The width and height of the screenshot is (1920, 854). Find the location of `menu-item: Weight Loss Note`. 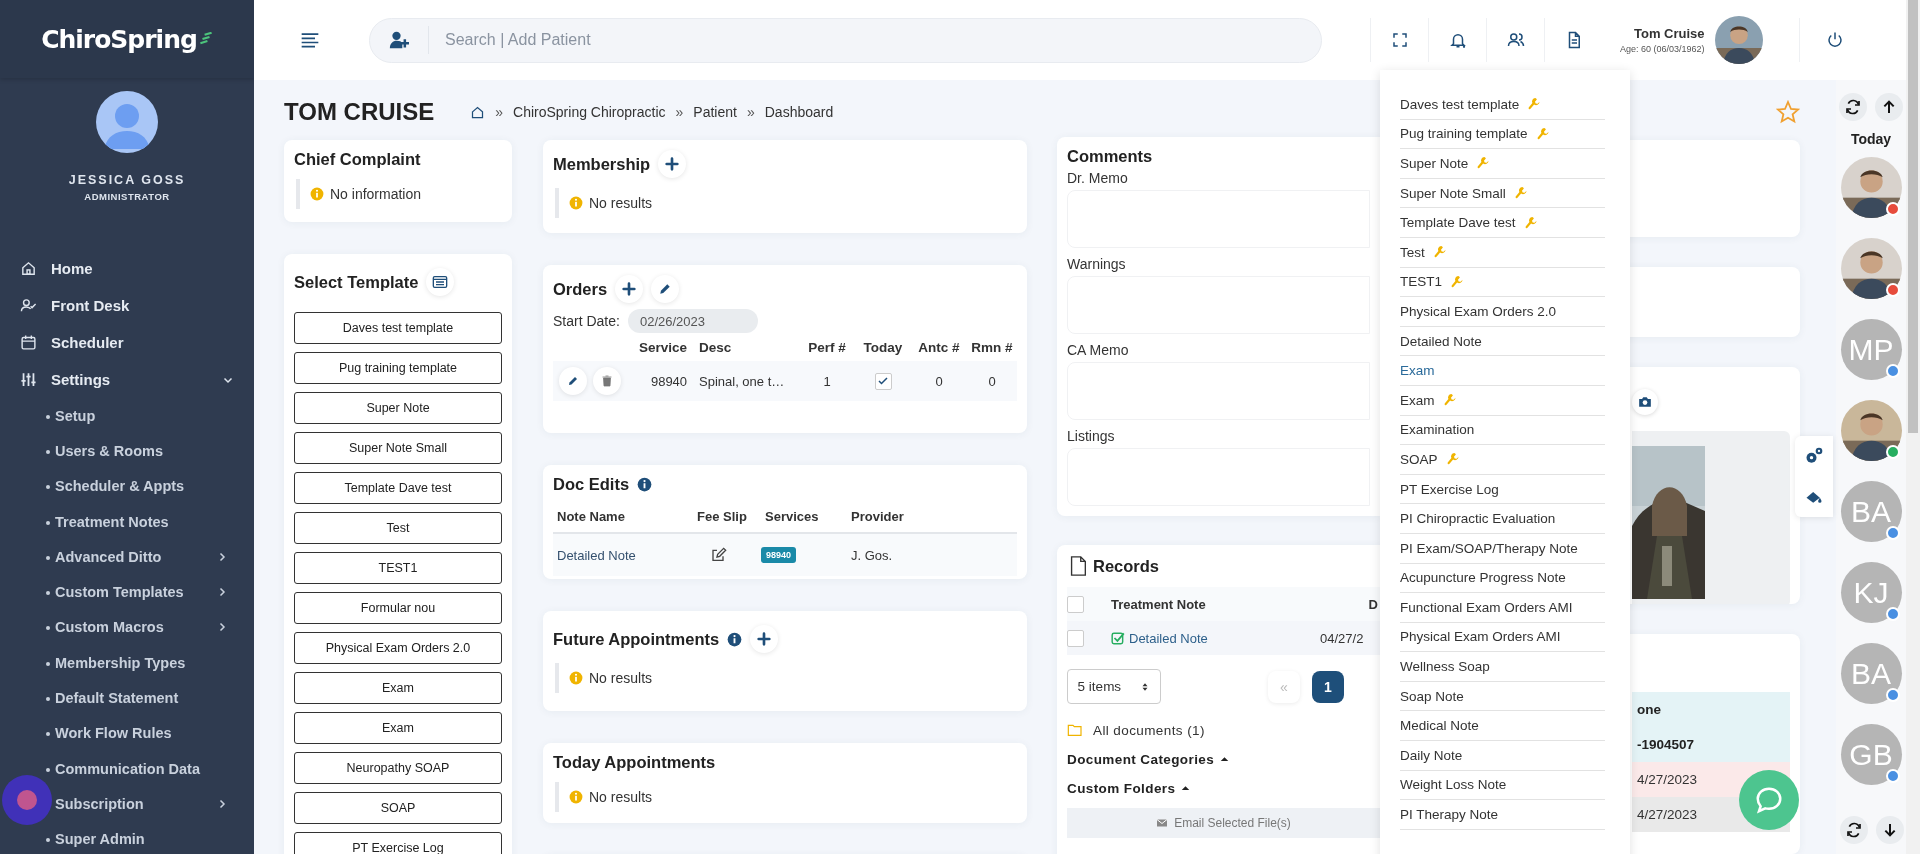

menu-item: Weight Loss Note is located at coordinates (1502, 785).